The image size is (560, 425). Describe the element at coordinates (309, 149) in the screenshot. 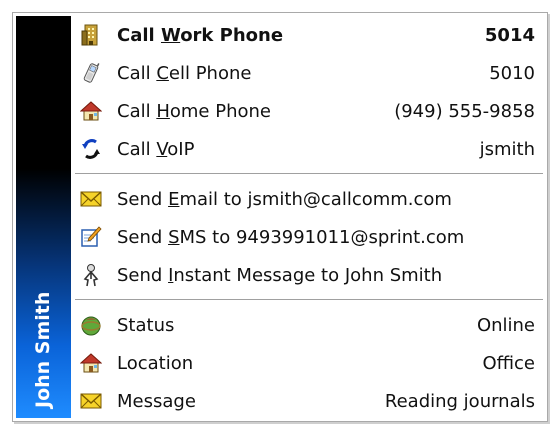

I see `menu-item-call-voip: Call VoIP jsmith` at that location.